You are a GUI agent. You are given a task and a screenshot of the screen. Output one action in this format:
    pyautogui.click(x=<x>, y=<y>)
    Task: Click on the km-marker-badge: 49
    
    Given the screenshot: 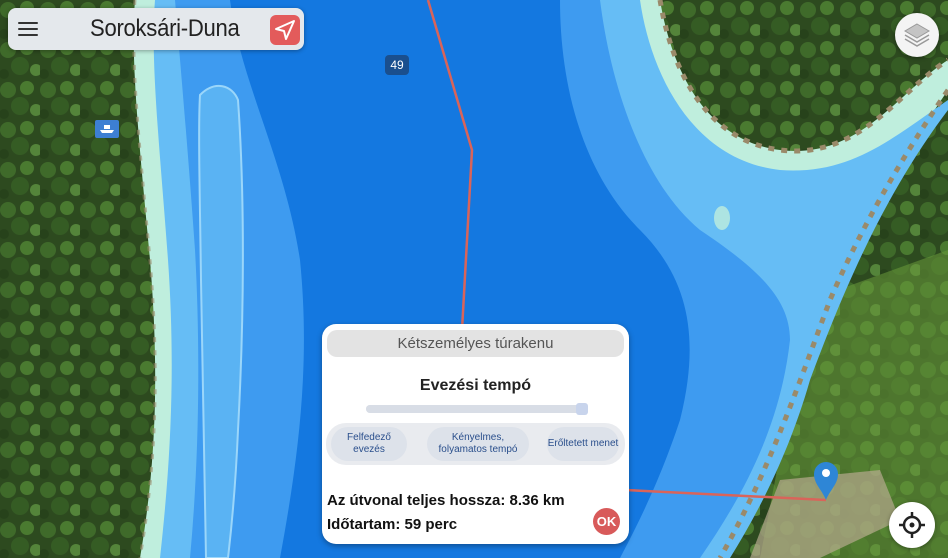 What is the action you would take?
    pyautogui.click(x=397, y=65)
    